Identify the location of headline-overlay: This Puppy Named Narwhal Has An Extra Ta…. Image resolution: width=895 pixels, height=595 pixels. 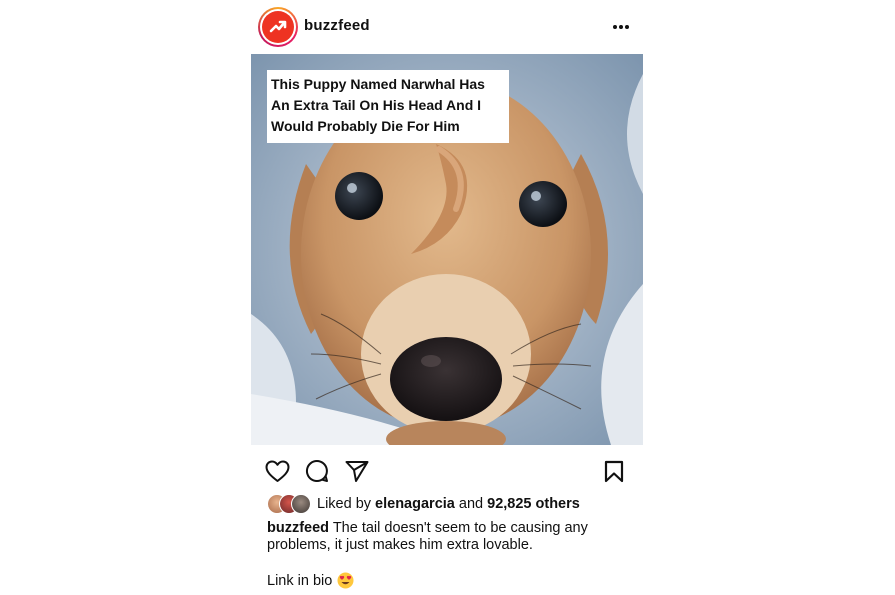
(388, 106).